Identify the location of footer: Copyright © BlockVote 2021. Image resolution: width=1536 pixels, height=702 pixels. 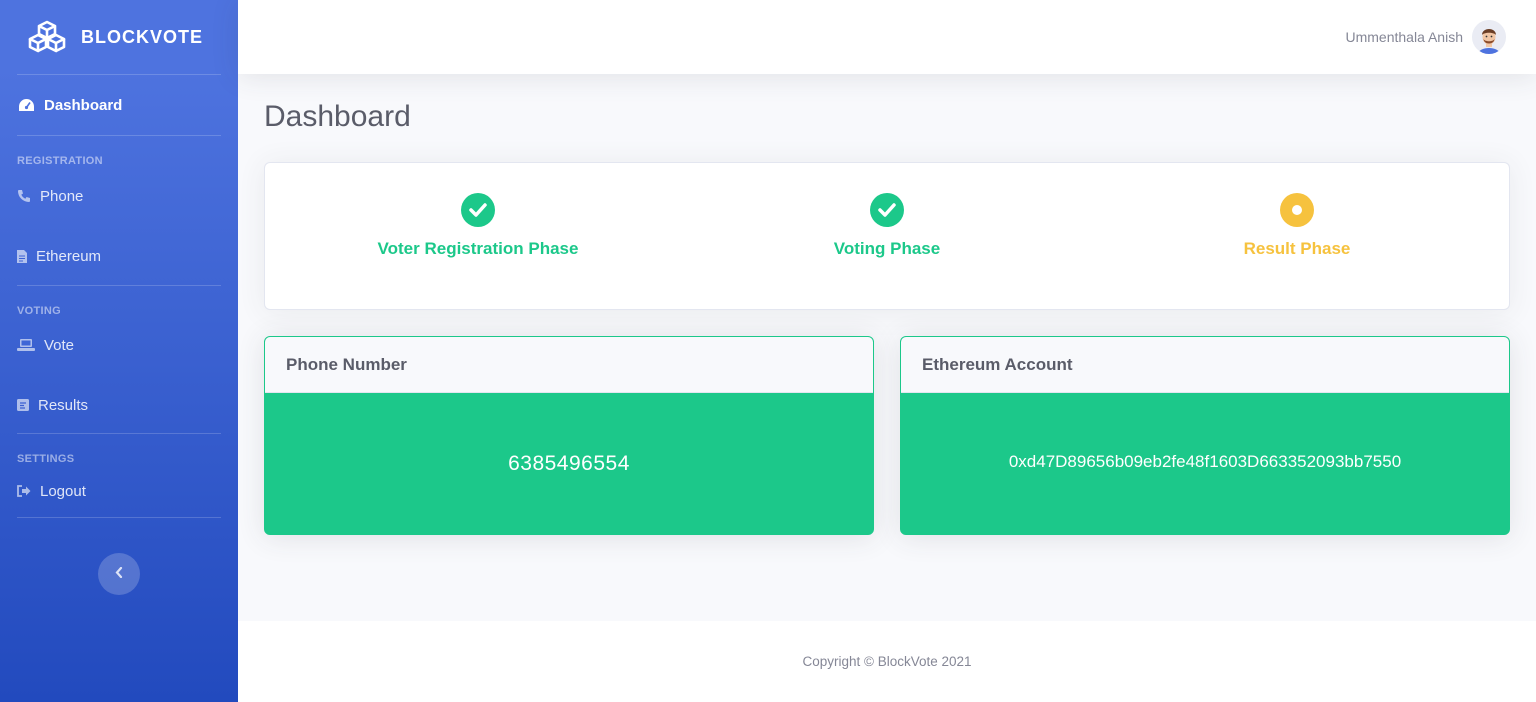
(887, 661).